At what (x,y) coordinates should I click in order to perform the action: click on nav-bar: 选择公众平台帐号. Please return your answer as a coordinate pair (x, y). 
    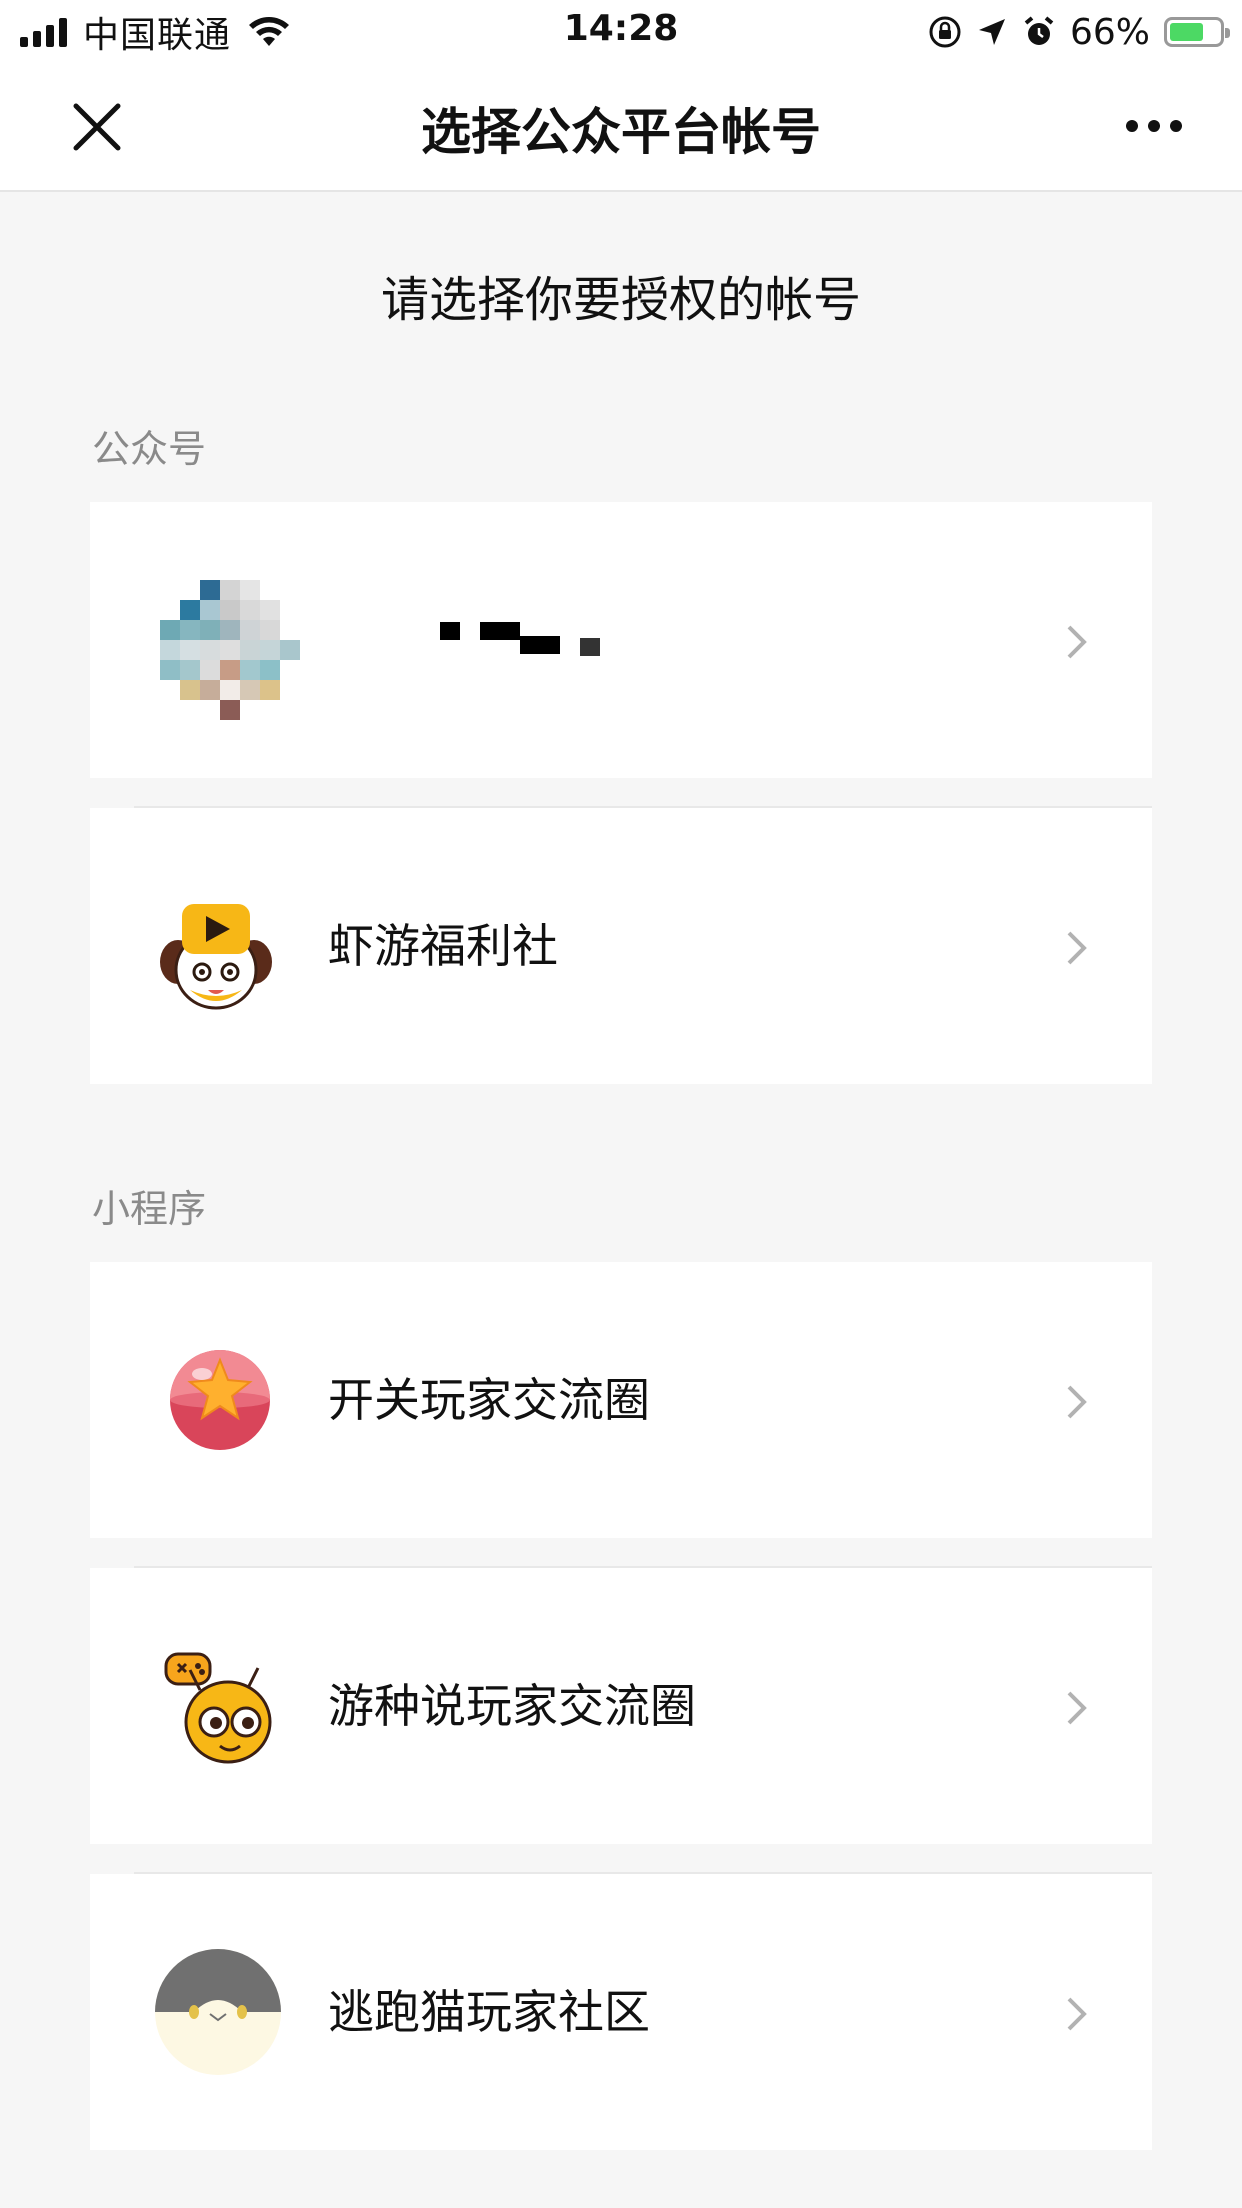
    Looking at the image, I should click on (621, 127).